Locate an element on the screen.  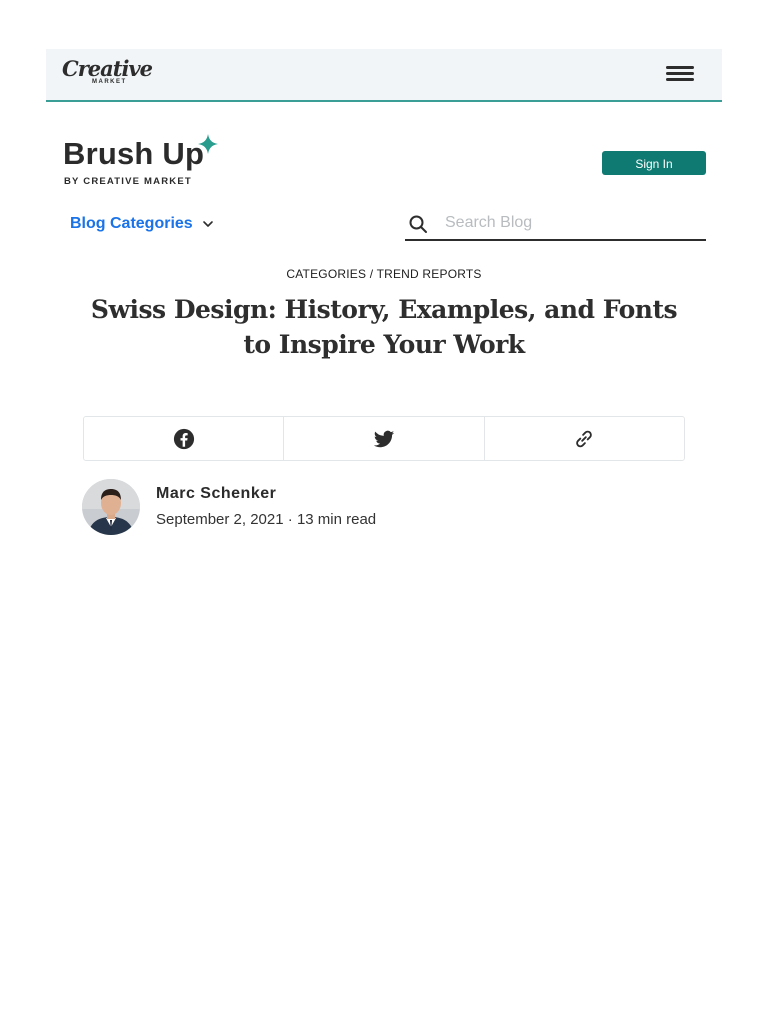
brand-title: Brush Up is located at coordinates (134, 153).